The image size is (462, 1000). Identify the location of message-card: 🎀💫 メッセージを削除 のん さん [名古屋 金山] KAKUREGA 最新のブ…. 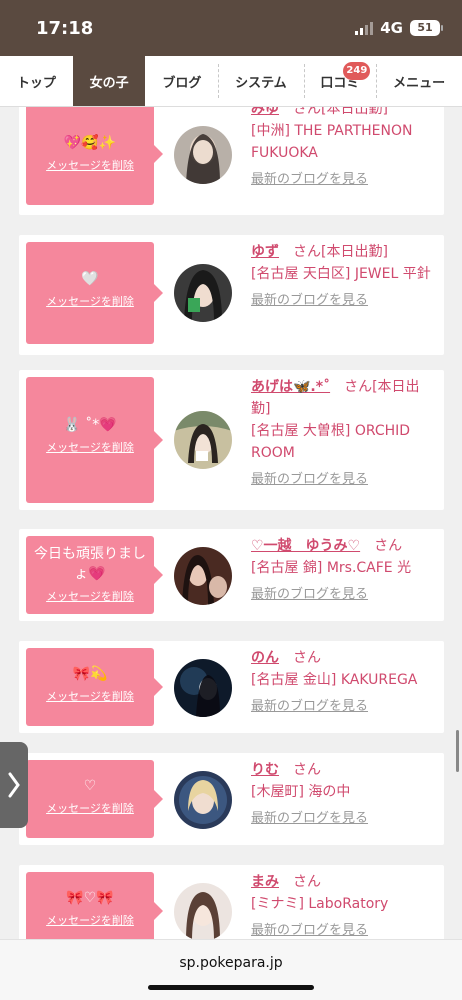
(231, 687).